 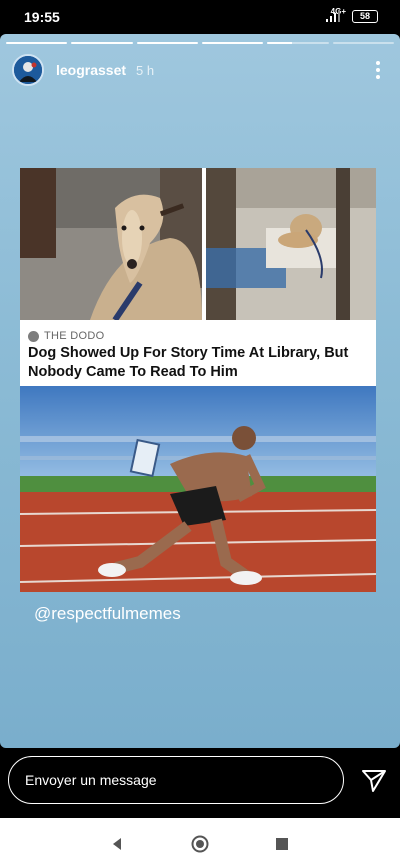 What do you see at coordinates (42, 17) in the screenshot?
I see `status-time: 19:55` at bounding box center [42, 17].